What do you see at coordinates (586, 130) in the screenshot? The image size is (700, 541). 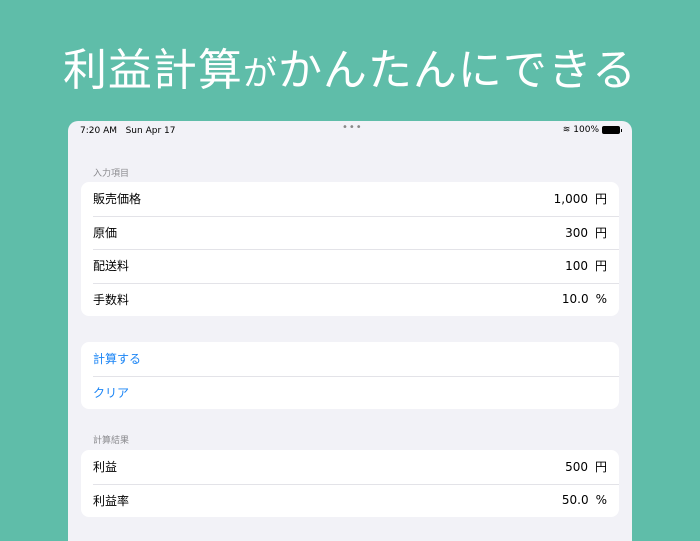 I see `battery-percent: 100%` at bounding box center [586, 130].